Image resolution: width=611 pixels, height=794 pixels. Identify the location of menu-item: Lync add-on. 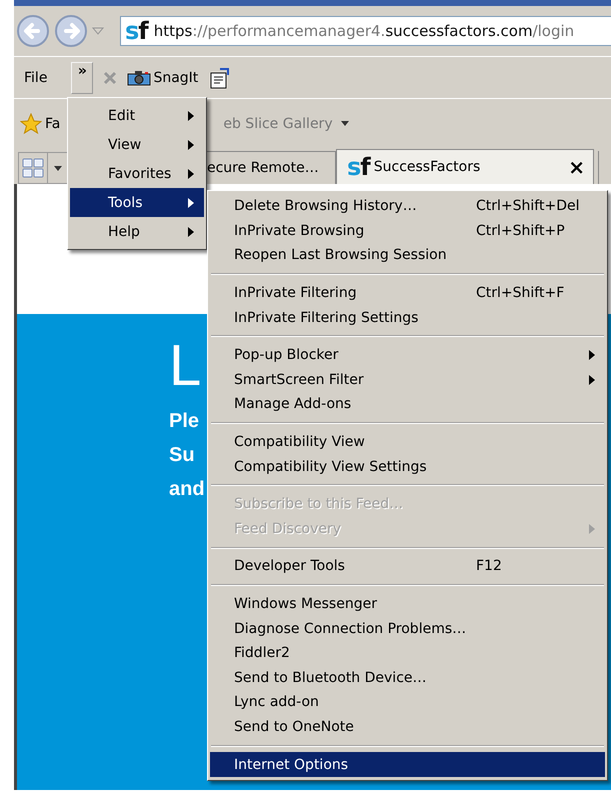
(407, 702).